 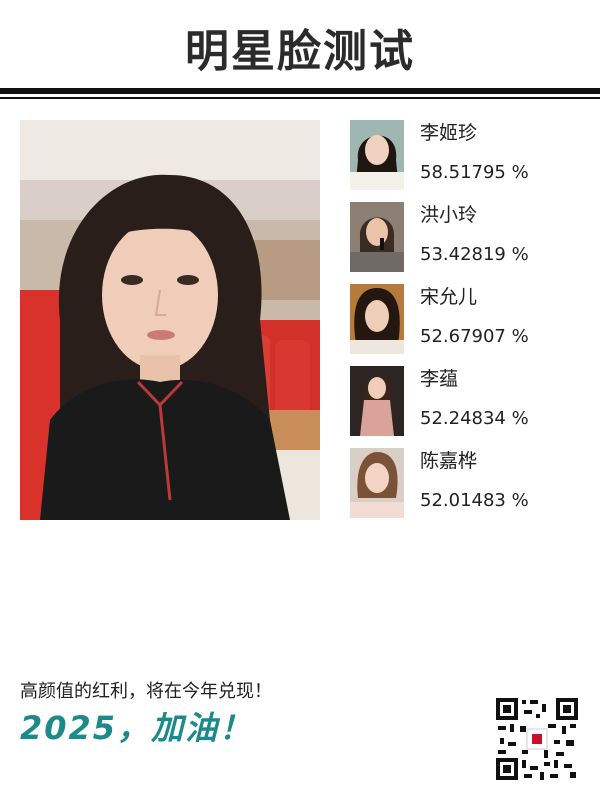 I want to click on match-item: 宋允儿 52.67907 %, so click(x=470, y=325).